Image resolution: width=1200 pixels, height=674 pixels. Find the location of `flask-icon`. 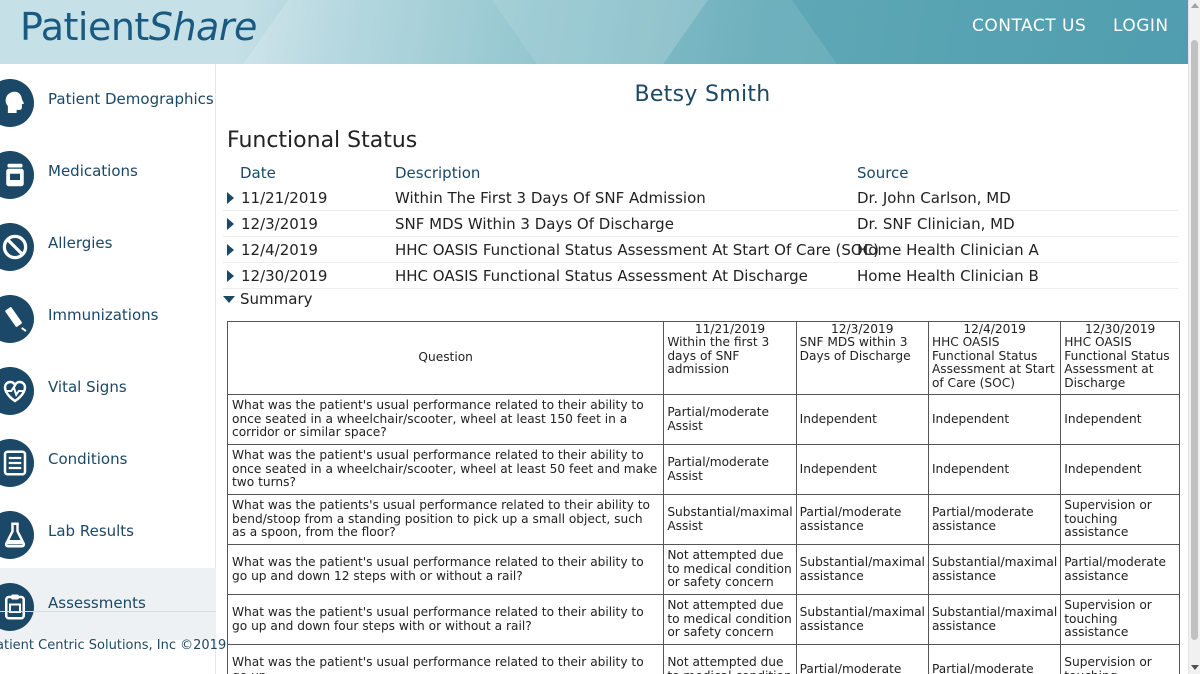

flask-icon is located at coordinates (17, 535).